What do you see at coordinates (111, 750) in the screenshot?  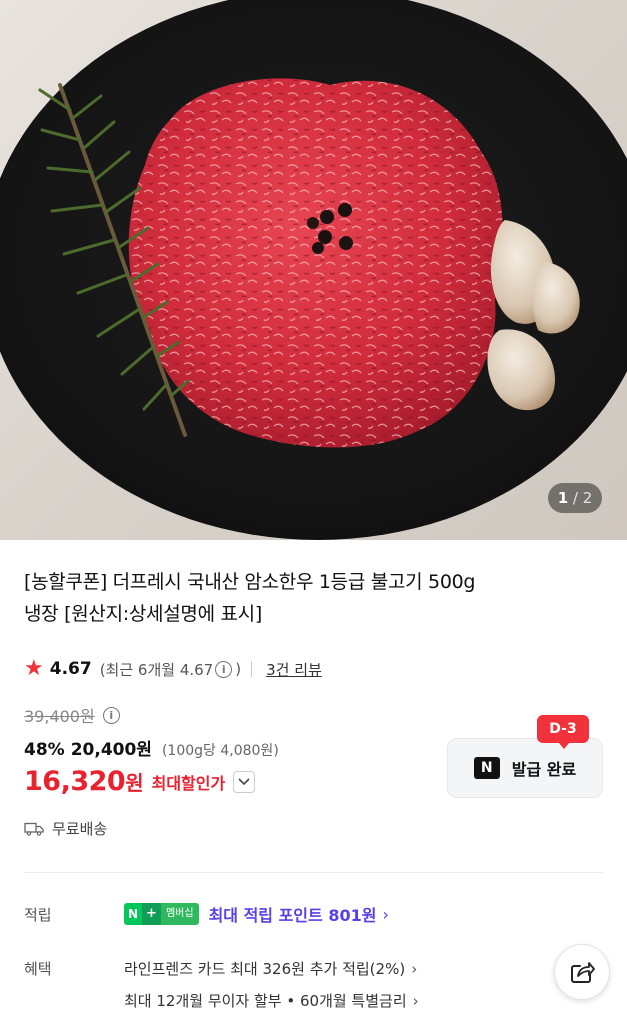 I see `sale-price: 20,400원` at bounding box center [111, 750].